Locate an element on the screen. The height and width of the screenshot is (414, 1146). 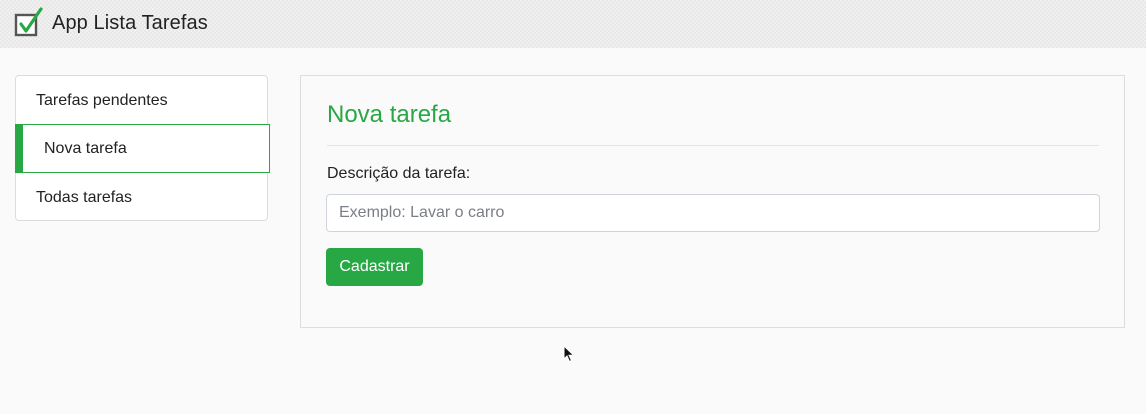
cadastrar-button: Cadastrar is located at coordinates (374, 267).